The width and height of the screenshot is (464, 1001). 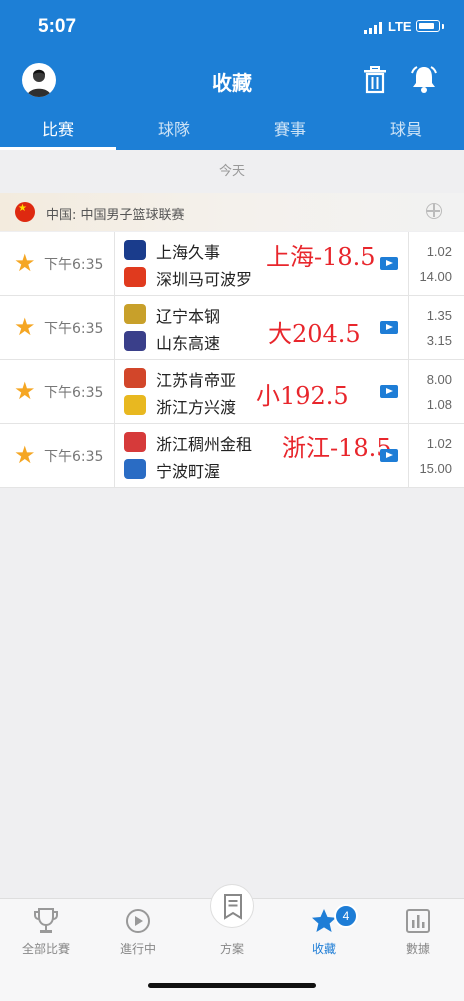 I want to click on network-label: LTE, so click(x=400, y=26).